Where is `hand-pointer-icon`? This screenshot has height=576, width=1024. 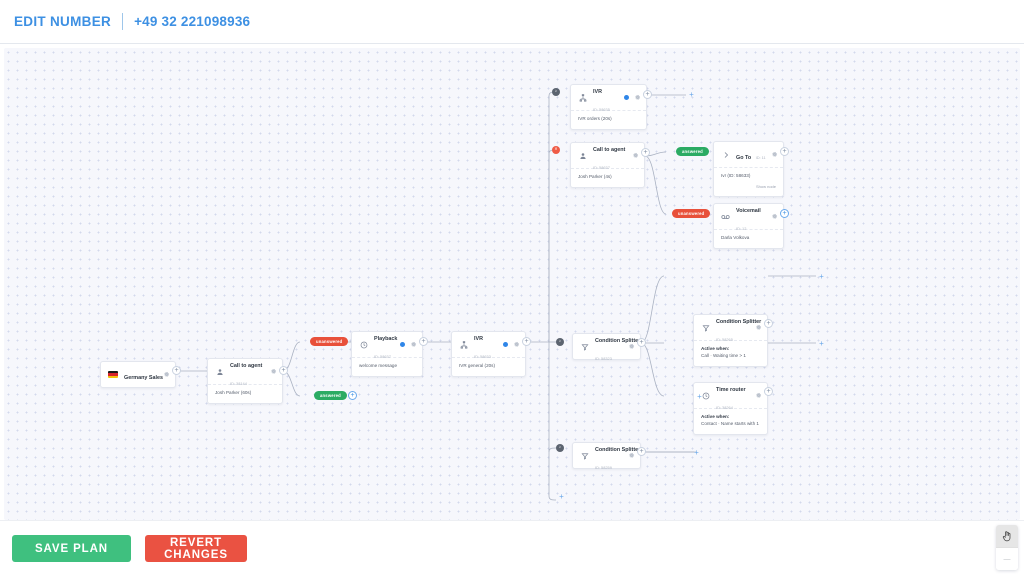
hand-pointer-icon is located at coordinates (1007, 536).